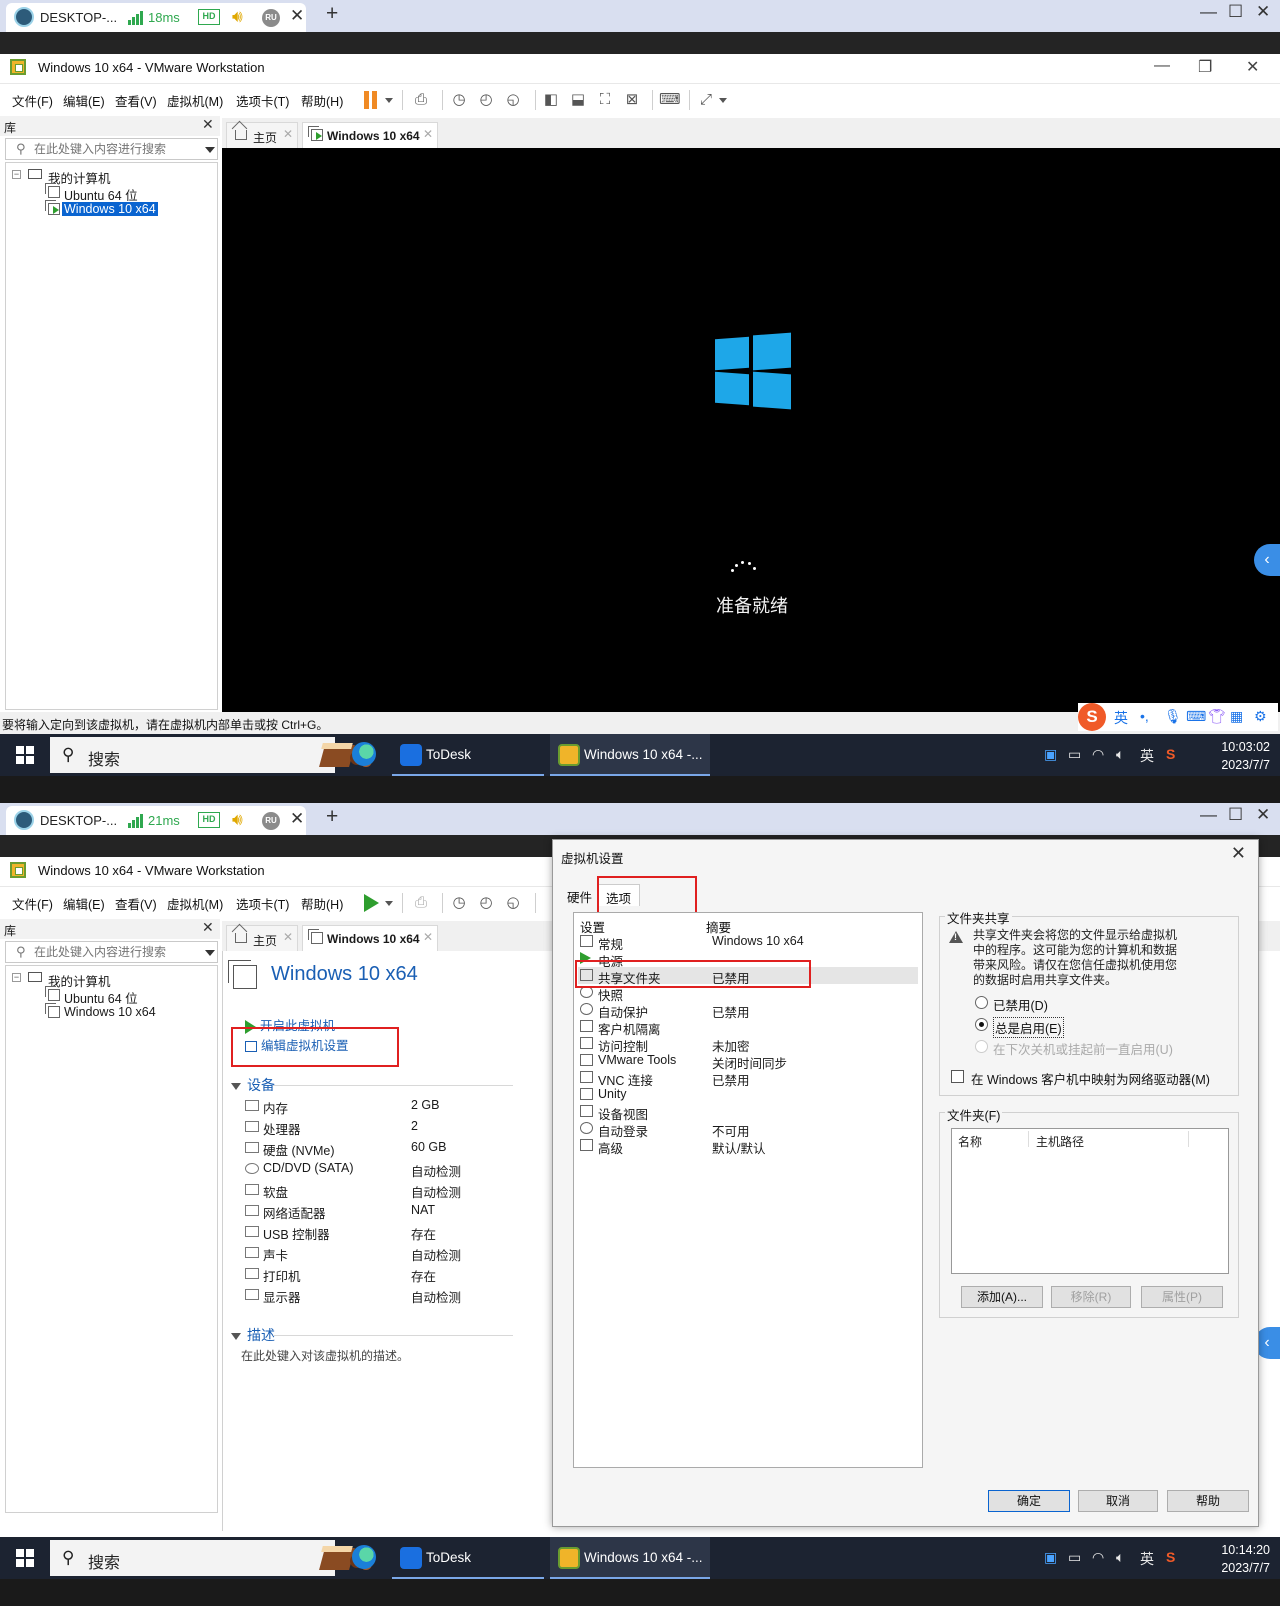 Image resolution: width=1280 pixels, height=1606 pixels. Describe the element at coordinates (1208, 1501) in the screenshot. I see `help-button: 帮助` at that location.